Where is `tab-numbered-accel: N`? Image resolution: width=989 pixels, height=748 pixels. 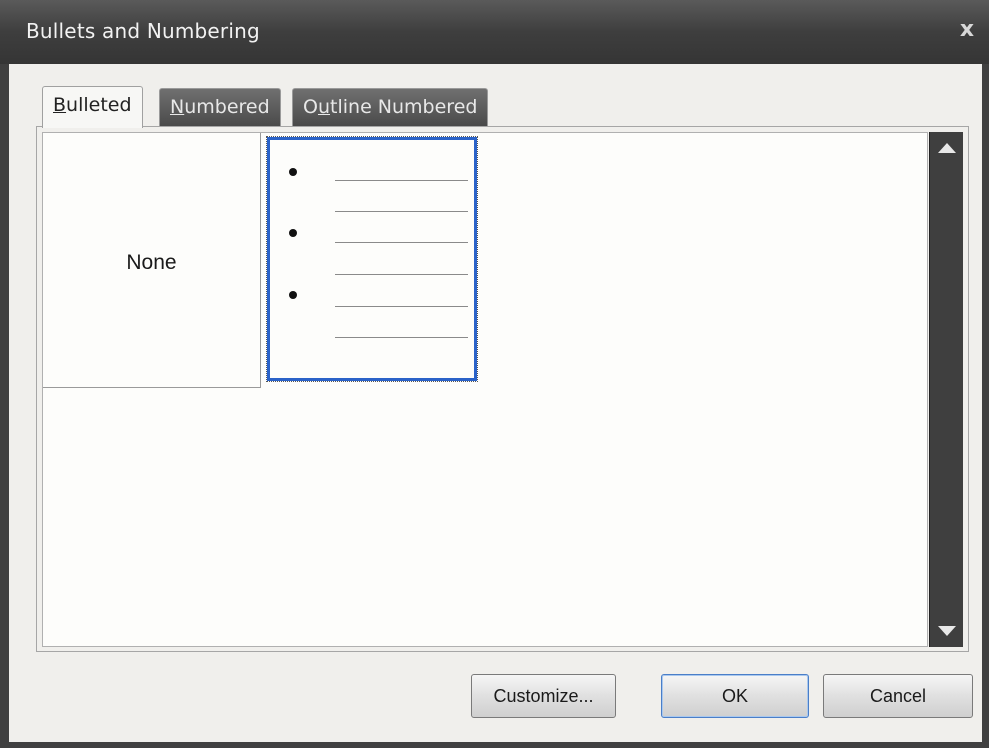
tab-numbered-accel: N is located at coordinates (177, 107).